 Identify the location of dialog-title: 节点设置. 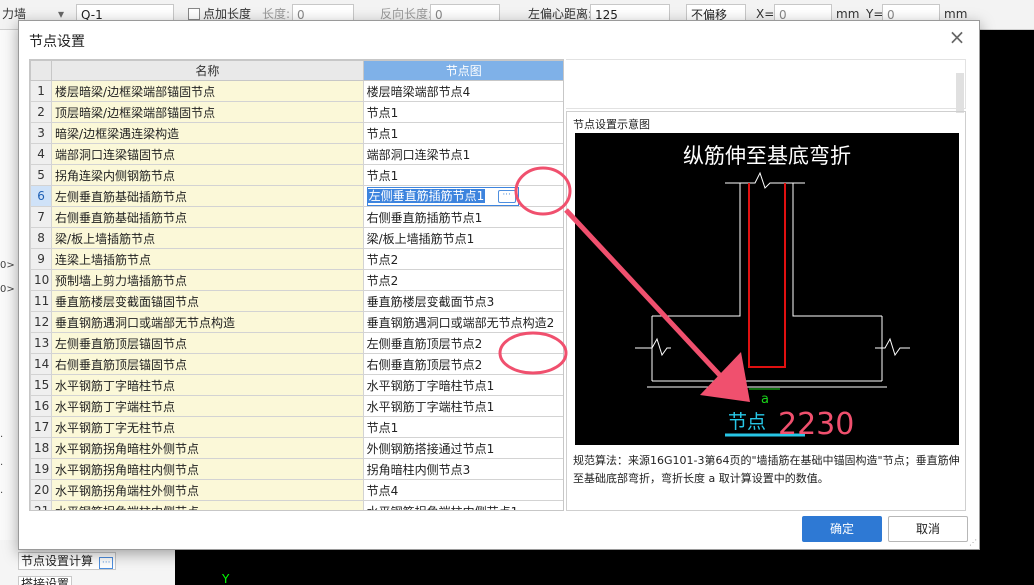
(57, 42).